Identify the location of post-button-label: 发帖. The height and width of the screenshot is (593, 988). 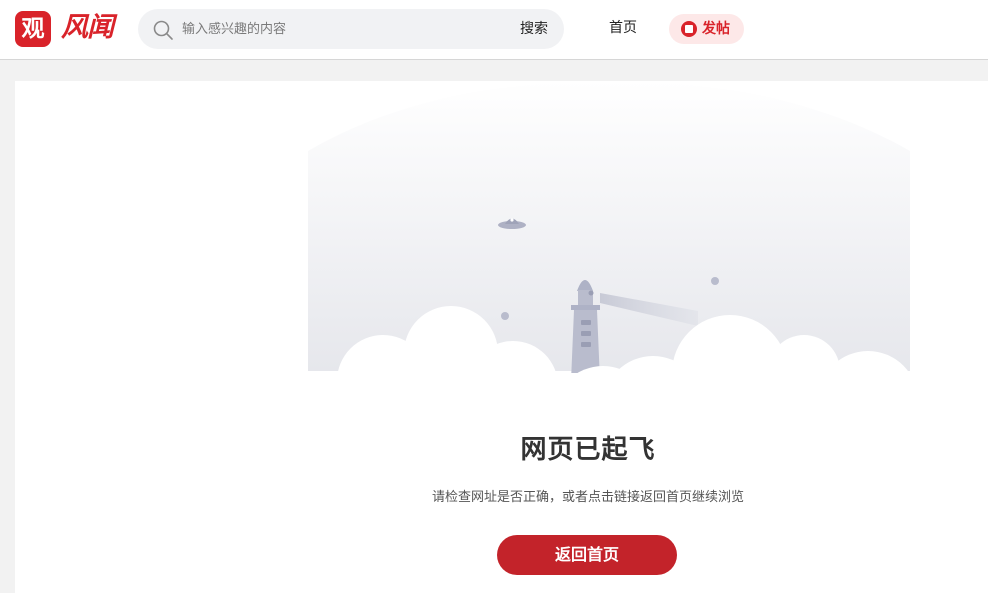
(716, 29).